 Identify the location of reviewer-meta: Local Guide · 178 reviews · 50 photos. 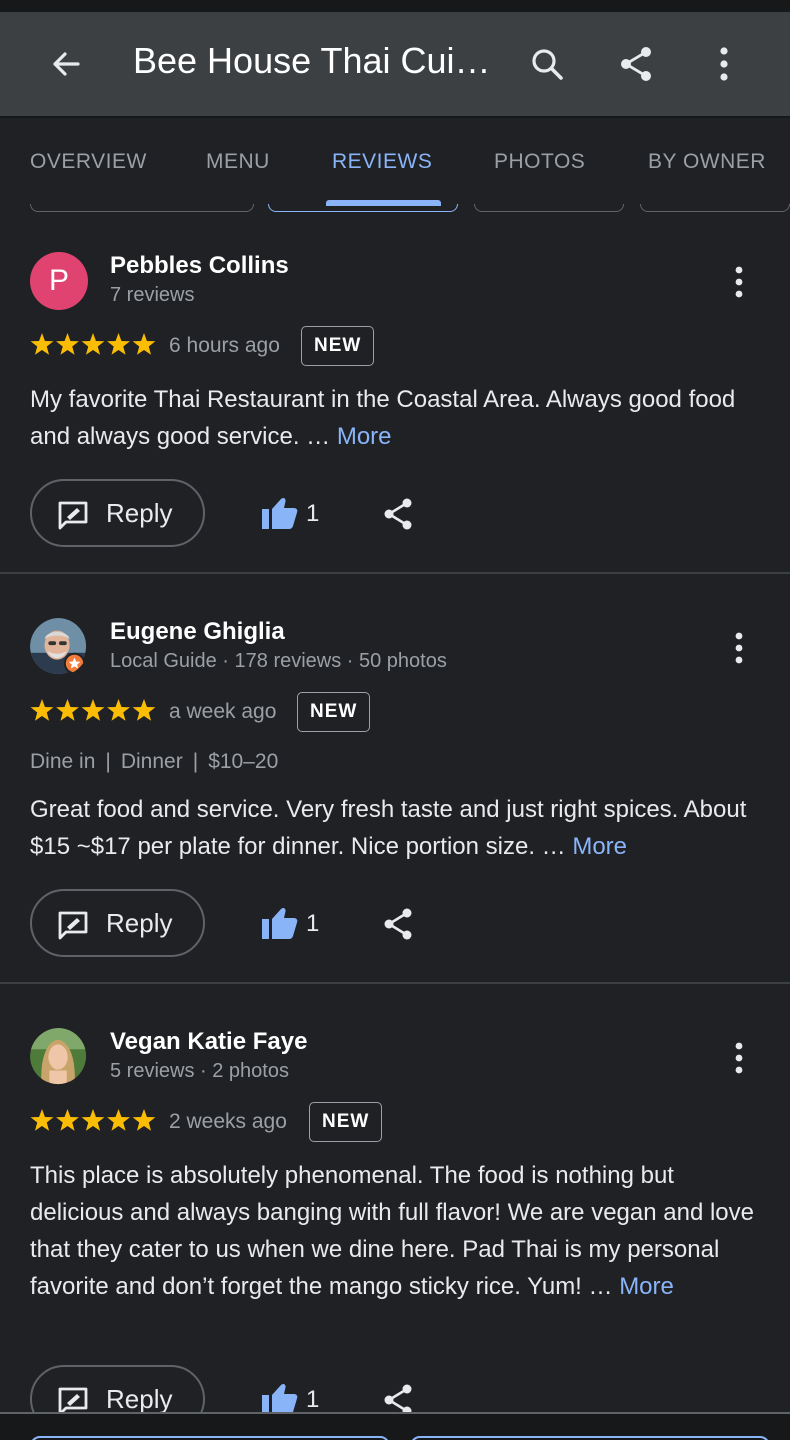
(278, 661).